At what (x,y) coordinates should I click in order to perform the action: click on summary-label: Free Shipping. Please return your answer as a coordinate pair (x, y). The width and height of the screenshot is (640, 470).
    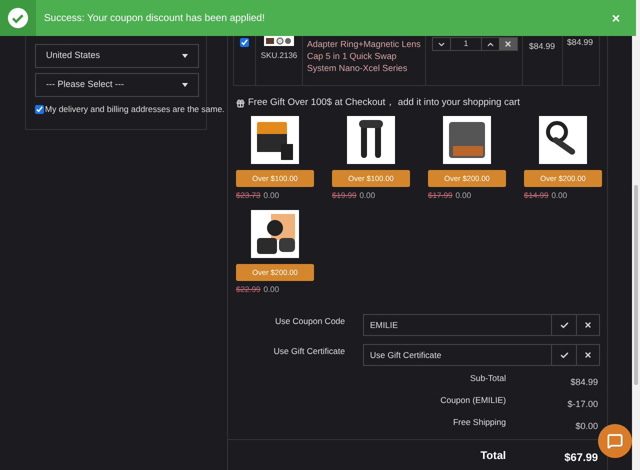
    Looking at the image, I should click on (479, 422).